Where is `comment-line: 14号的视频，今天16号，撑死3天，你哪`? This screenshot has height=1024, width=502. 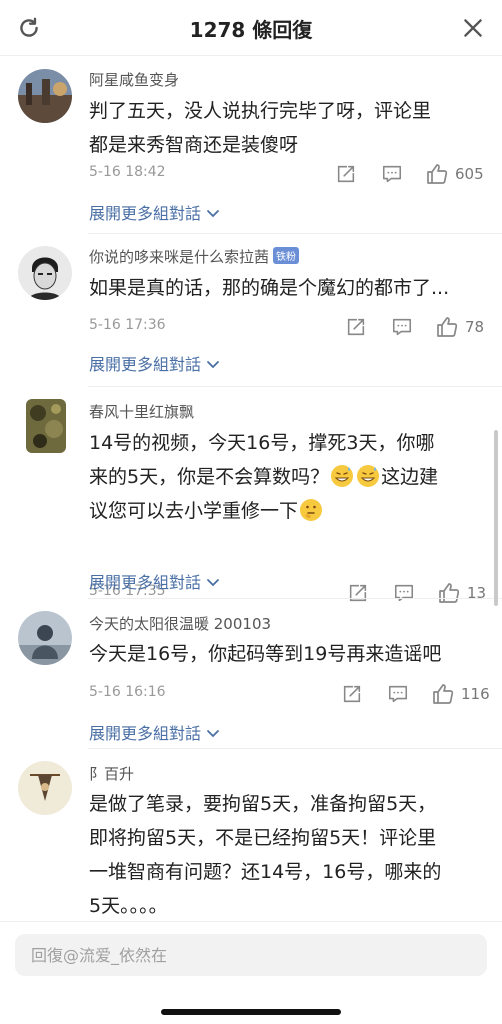
comment-line: 14号的视频，今天16号，撑死3天，你哪 is located at coordinates (262, 443).